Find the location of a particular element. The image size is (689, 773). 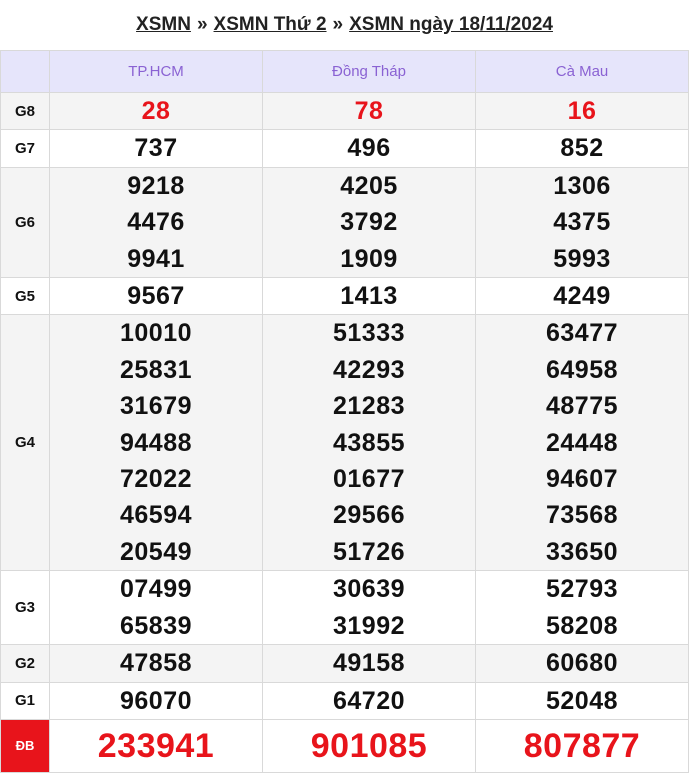

prize-cell: 4205 3792 1909 is located at coordinates (369, 222).